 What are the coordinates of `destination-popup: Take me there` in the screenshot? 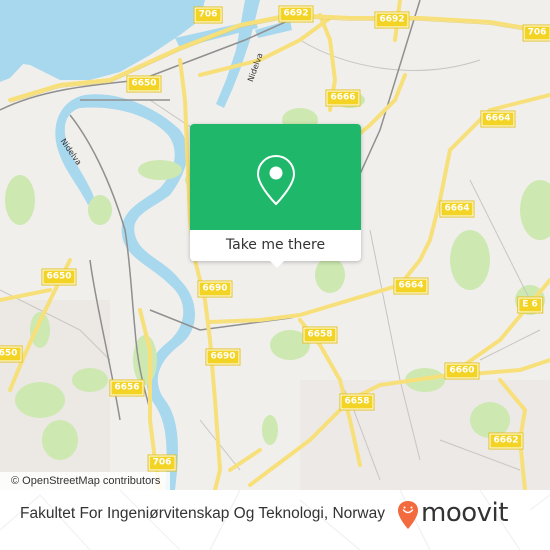 It's located at (275, 196).